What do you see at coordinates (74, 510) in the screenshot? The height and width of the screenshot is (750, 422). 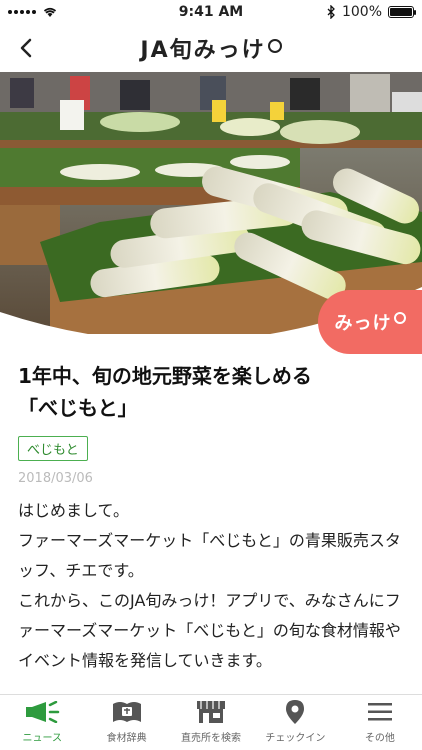 I see `paragraph: はじめまして。` at bounding box center [74, 510].